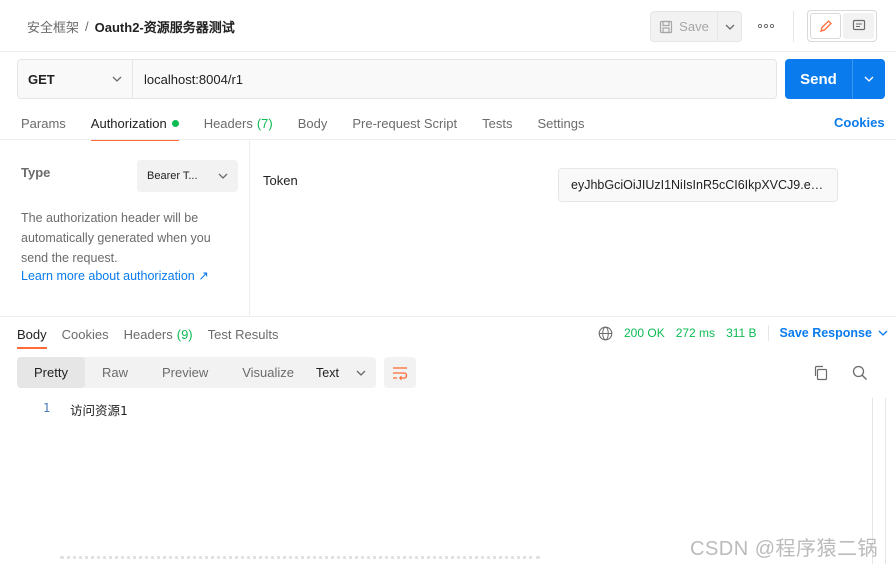  I want to click on method-select: GET, so click(75, 79).